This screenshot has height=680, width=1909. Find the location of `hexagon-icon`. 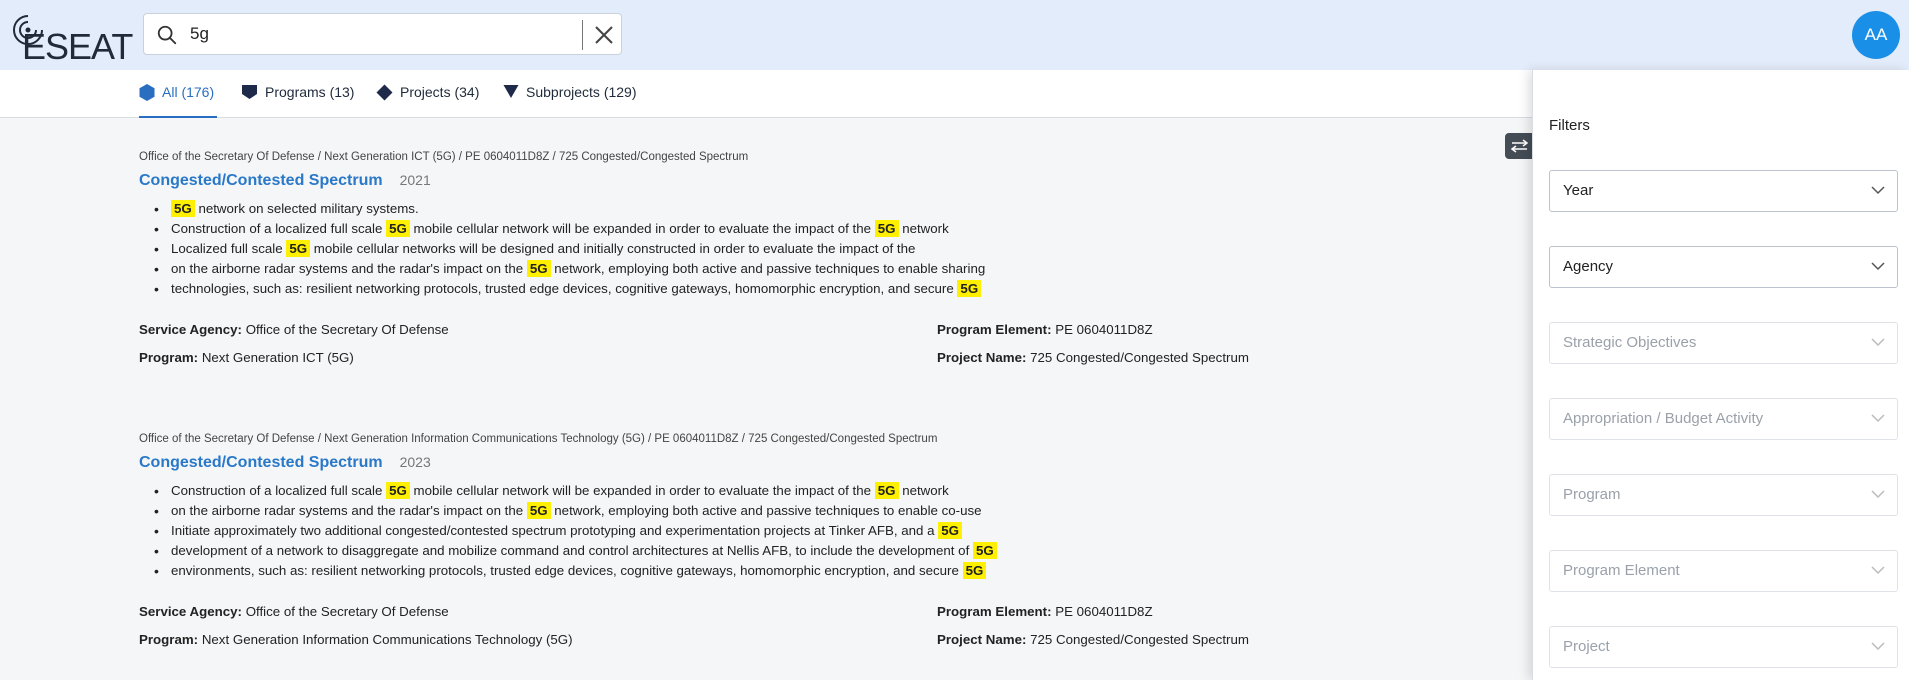

hexagon-icon is located at coordinates (147, 92).